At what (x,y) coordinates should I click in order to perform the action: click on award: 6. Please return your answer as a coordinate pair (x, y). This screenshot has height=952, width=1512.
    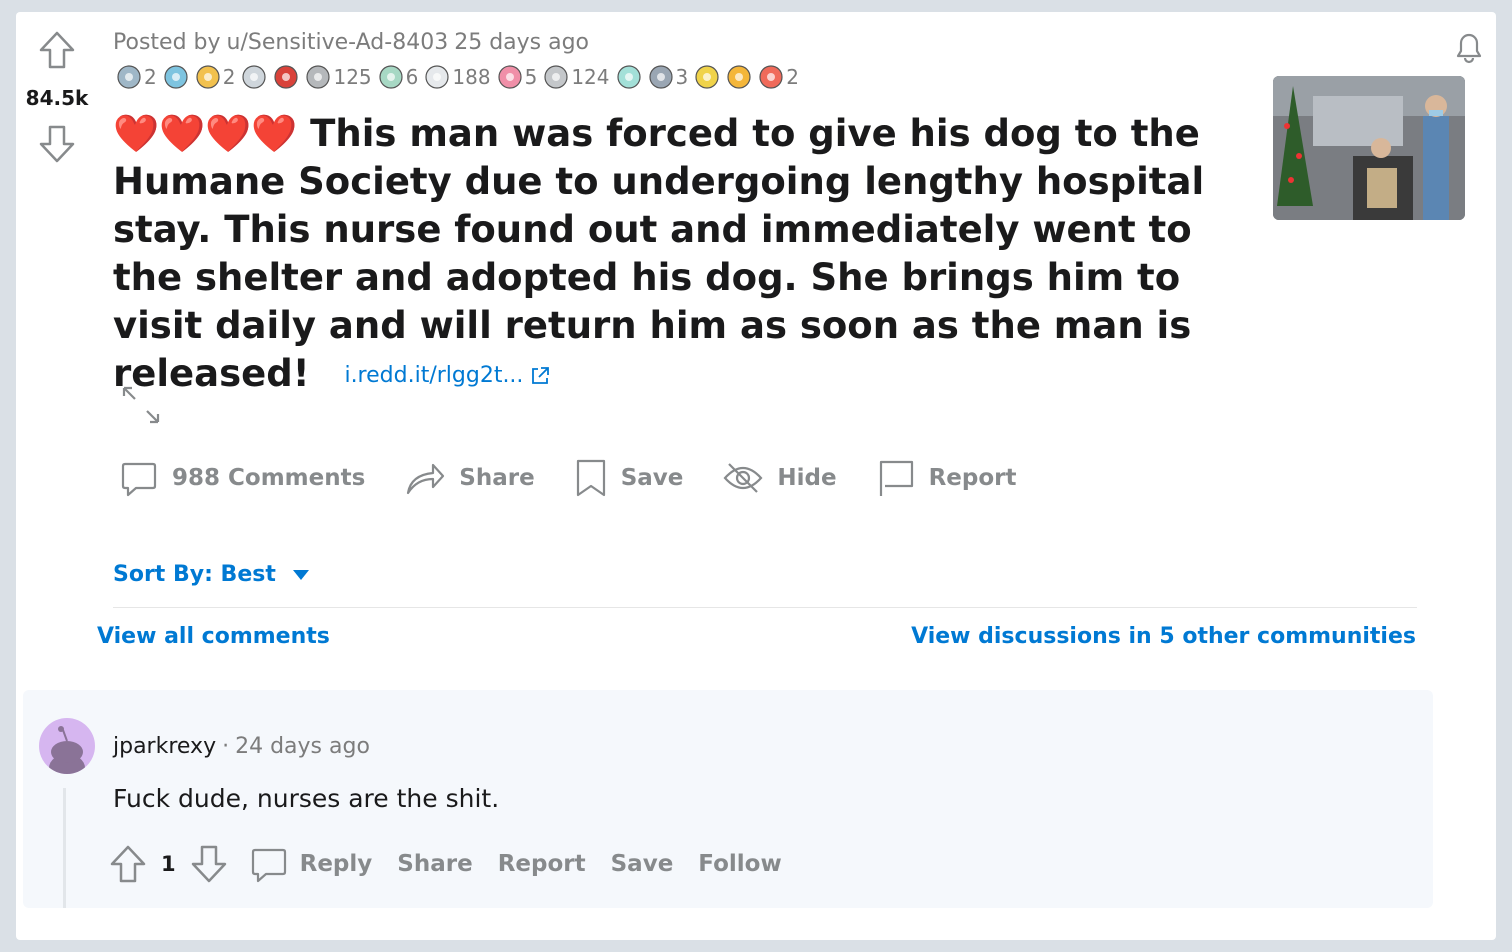
    Looking at the image, I should click on (398, 77).